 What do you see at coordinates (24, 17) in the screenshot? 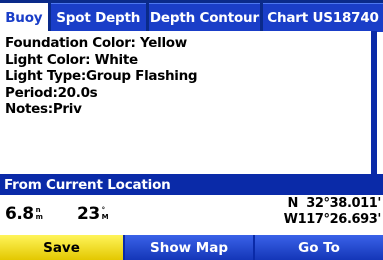
I see `tab-buoy: Buoy` at bounding box center [24, 17].